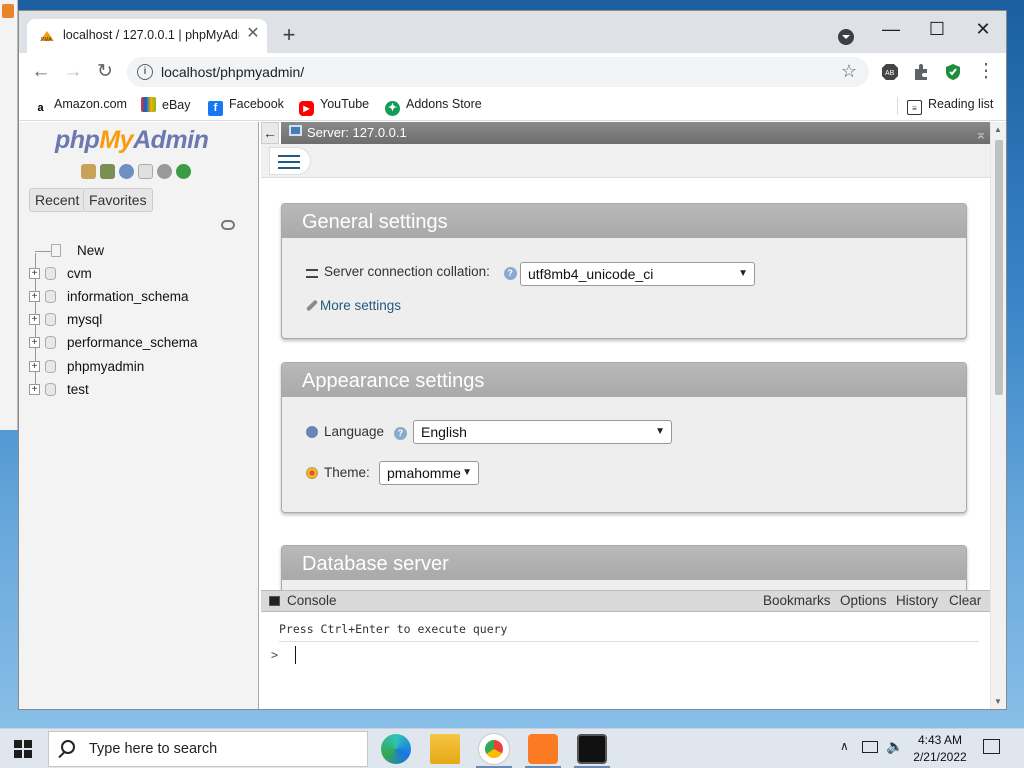 The height and width of the screenshot is (768, 1024). I want to click on link-with-main-icon, so click(228, 225).